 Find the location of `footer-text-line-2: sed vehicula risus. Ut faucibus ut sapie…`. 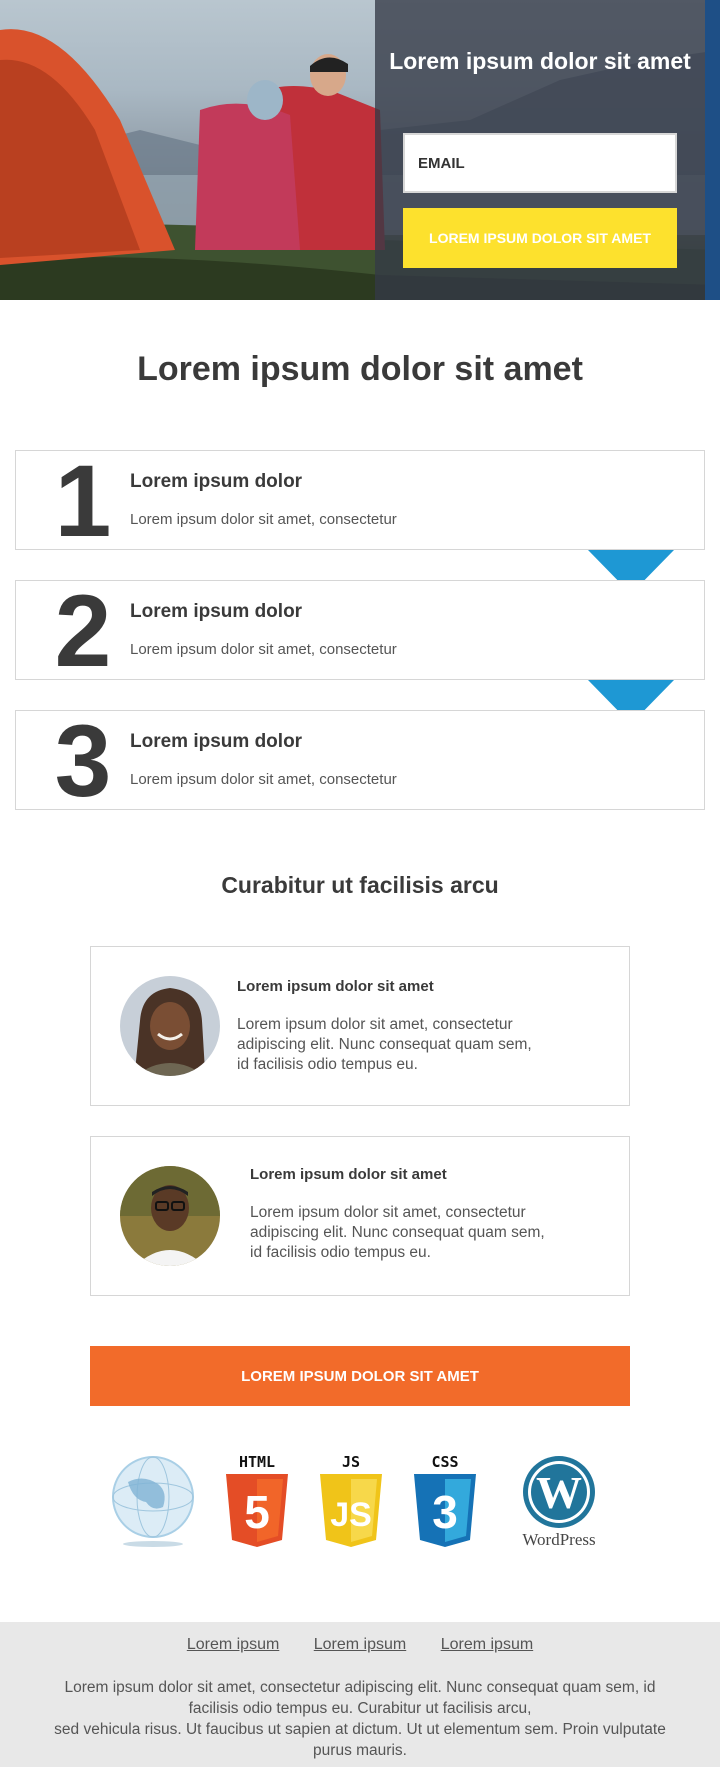

footer-text-line-2: sed vehicula risus. Ut faucibus ut sapie… is located at coordinates (360, 1740).